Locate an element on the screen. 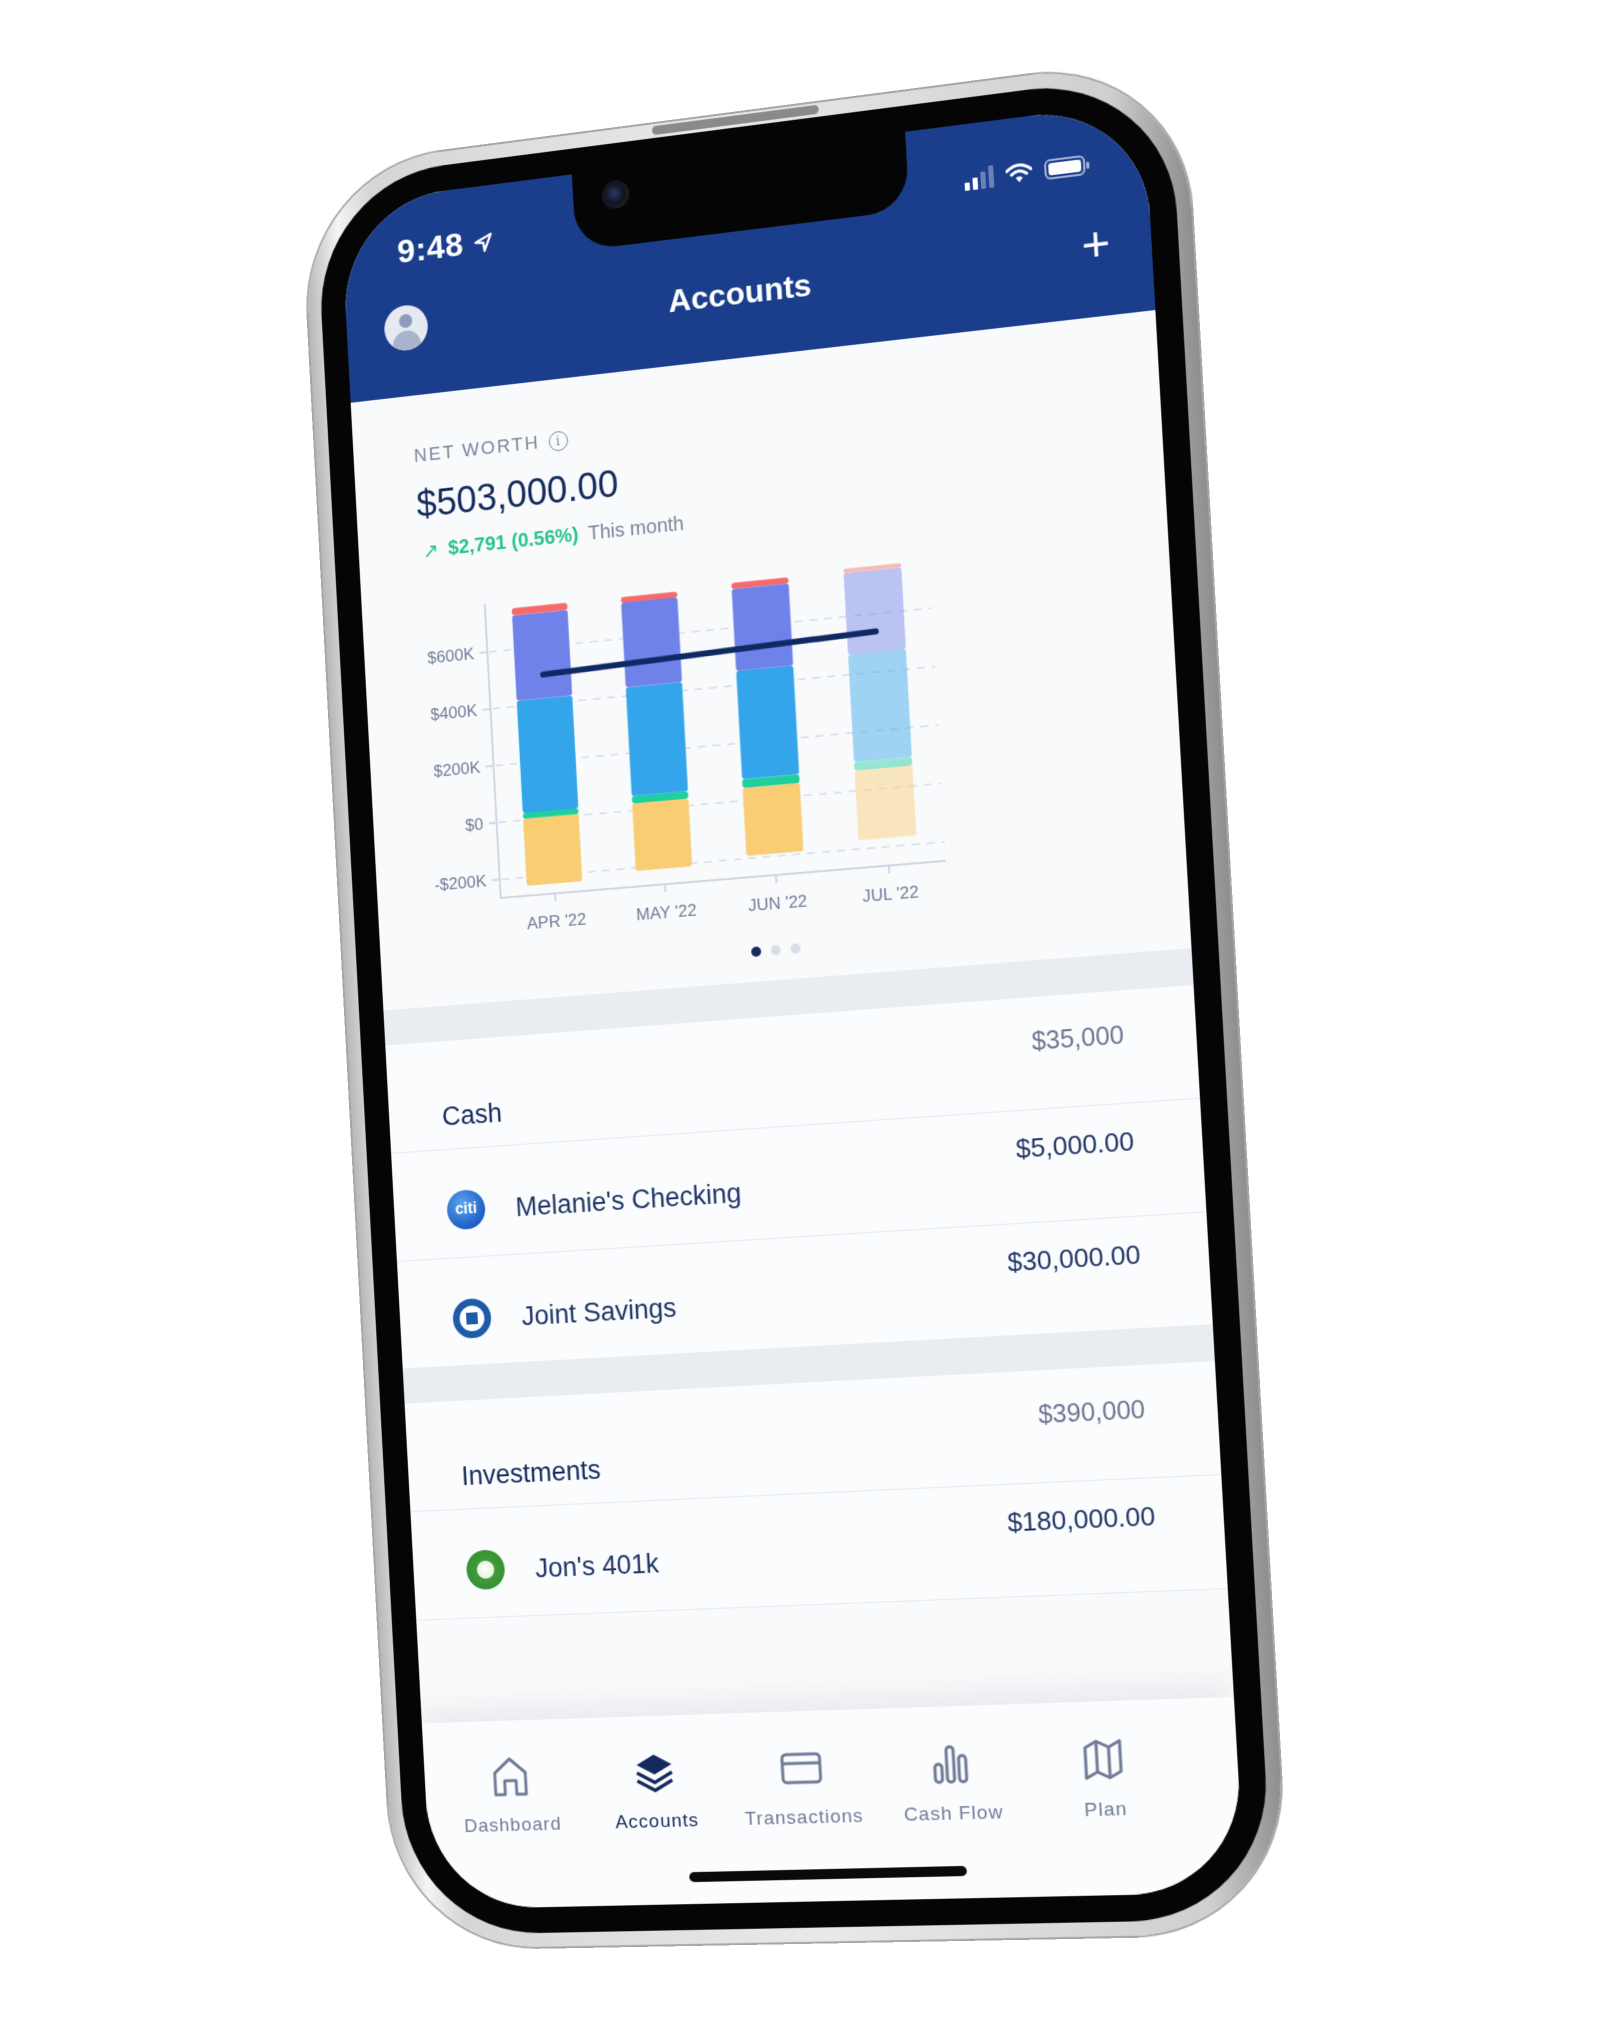 Image resolution: width=1600 pixels, height=2024 pixels. x-tick-label: MAY '22 is located at coordinates (666, 912).